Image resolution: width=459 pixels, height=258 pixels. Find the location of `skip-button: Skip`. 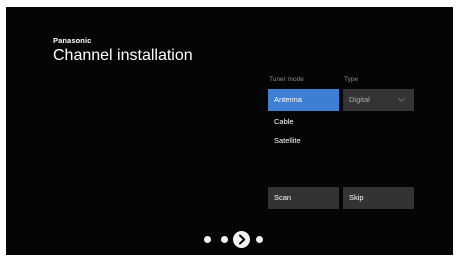

skip-button: Skip is located at coordinates (378, 198).